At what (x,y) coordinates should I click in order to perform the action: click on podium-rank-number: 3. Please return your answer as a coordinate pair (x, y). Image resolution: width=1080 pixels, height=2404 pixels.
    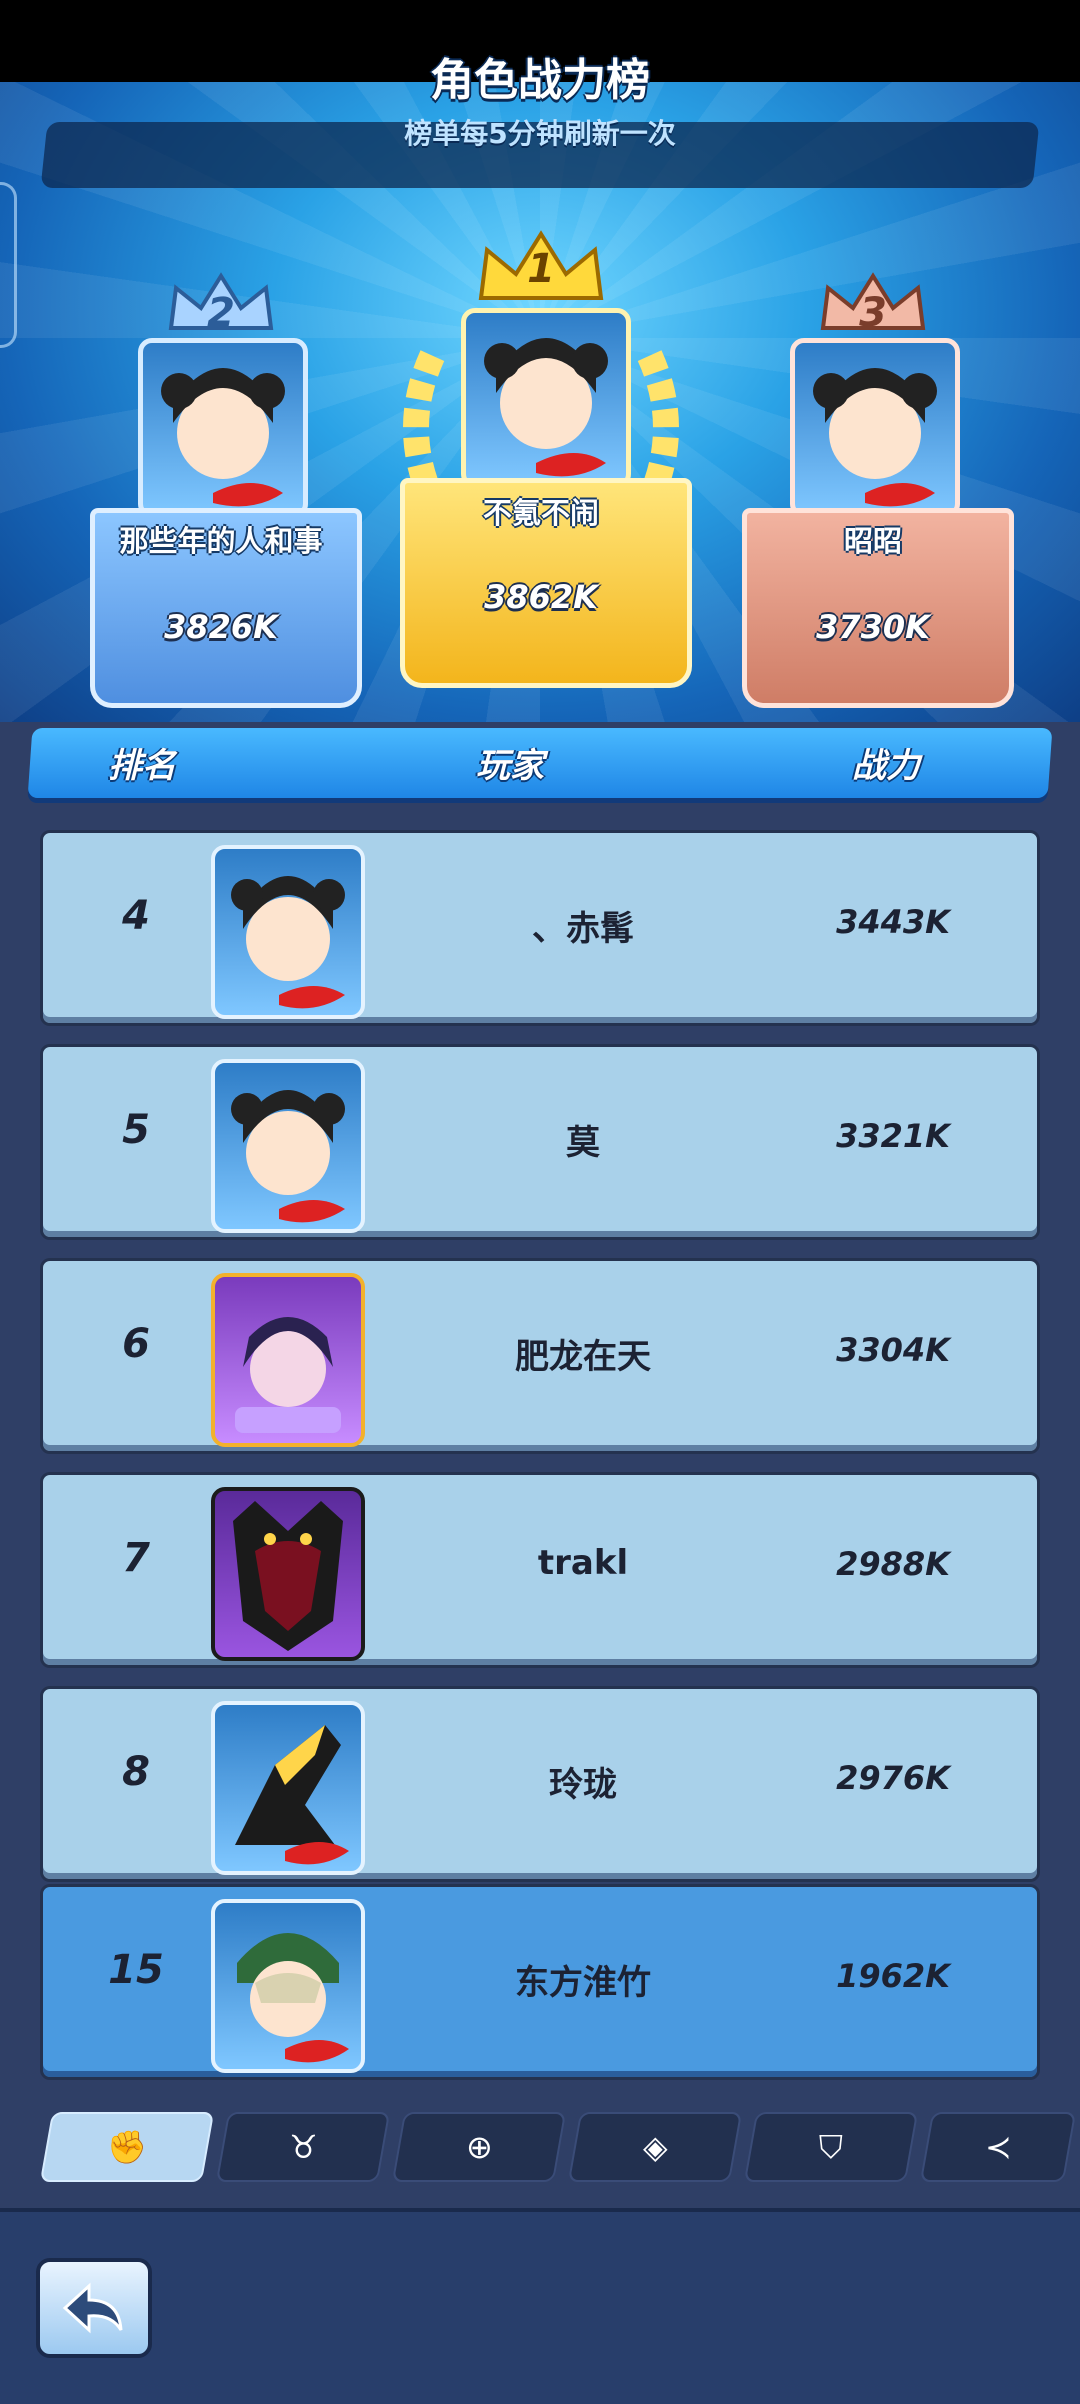
    Looking at the image, I should click on (873, 313).